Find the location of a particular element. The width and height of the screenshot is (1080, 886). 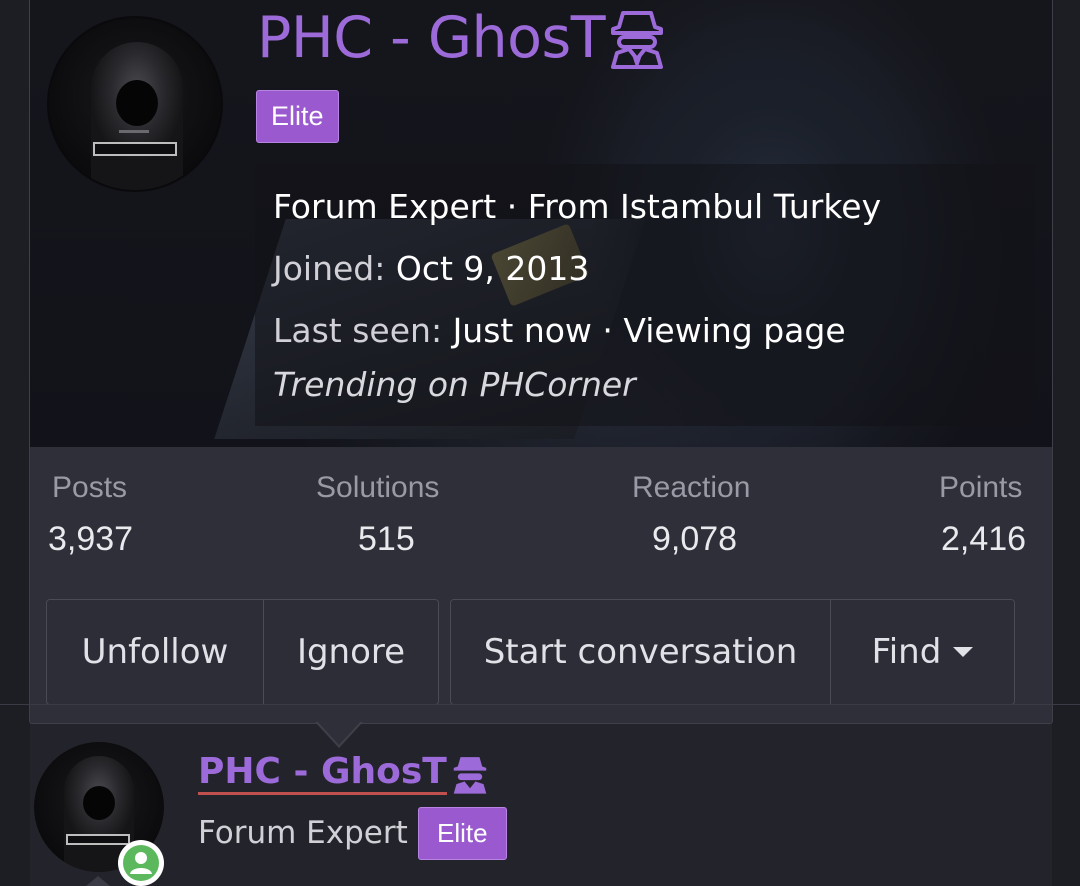

post-divider is located at coordinates (540, 704).